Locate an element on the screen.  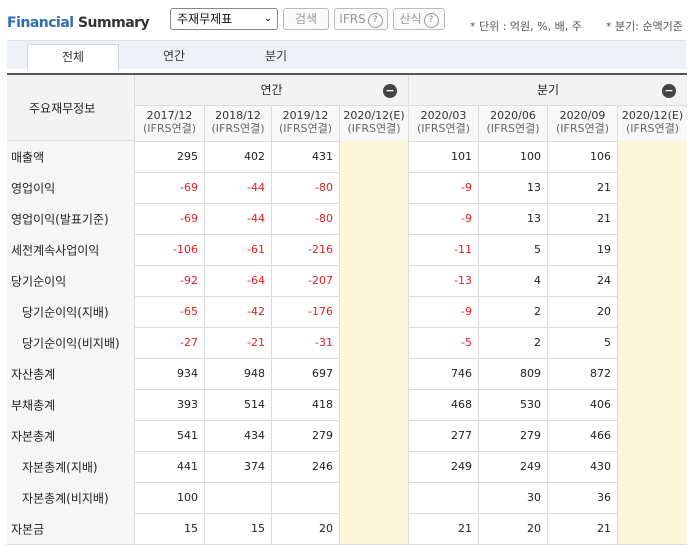
value-cell: 434 is located at coordinates (237, 435).